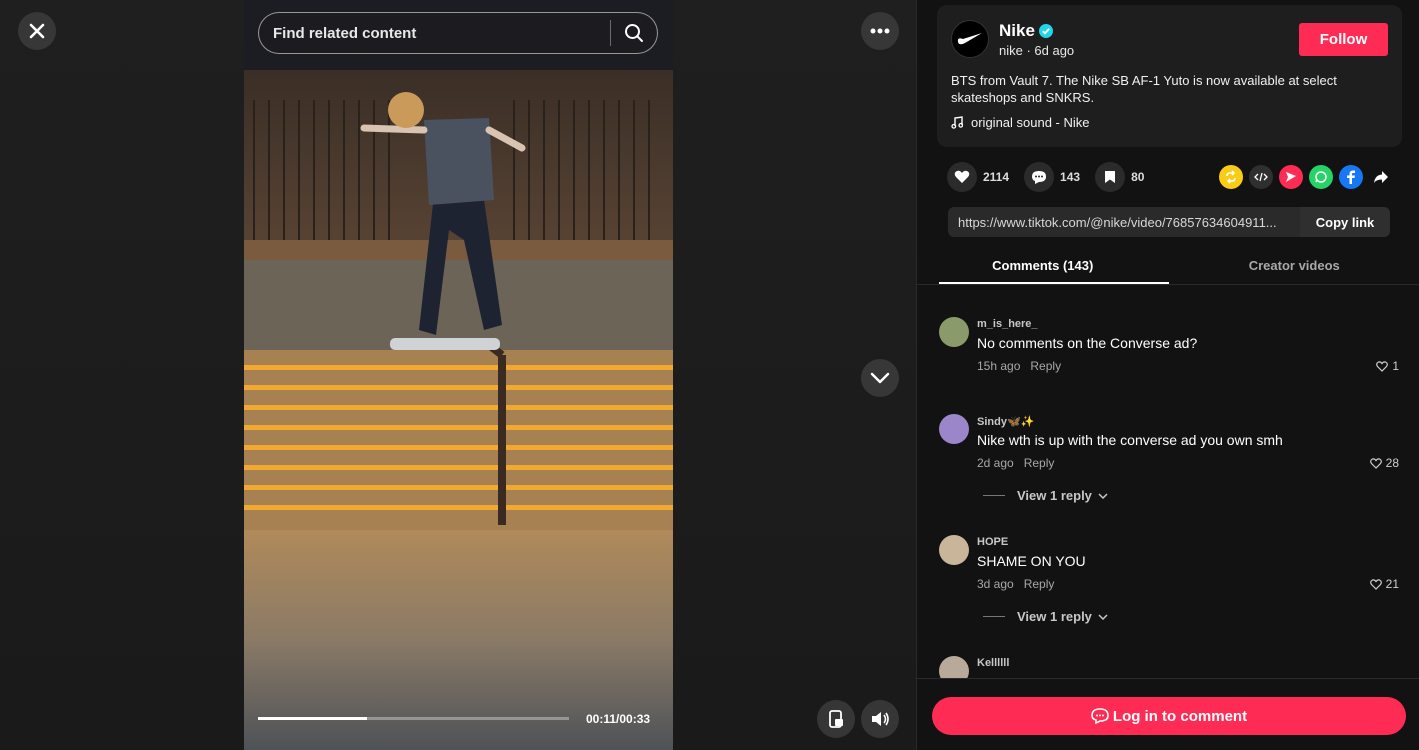  I want to click on repost-icon, so click(1231, 177).